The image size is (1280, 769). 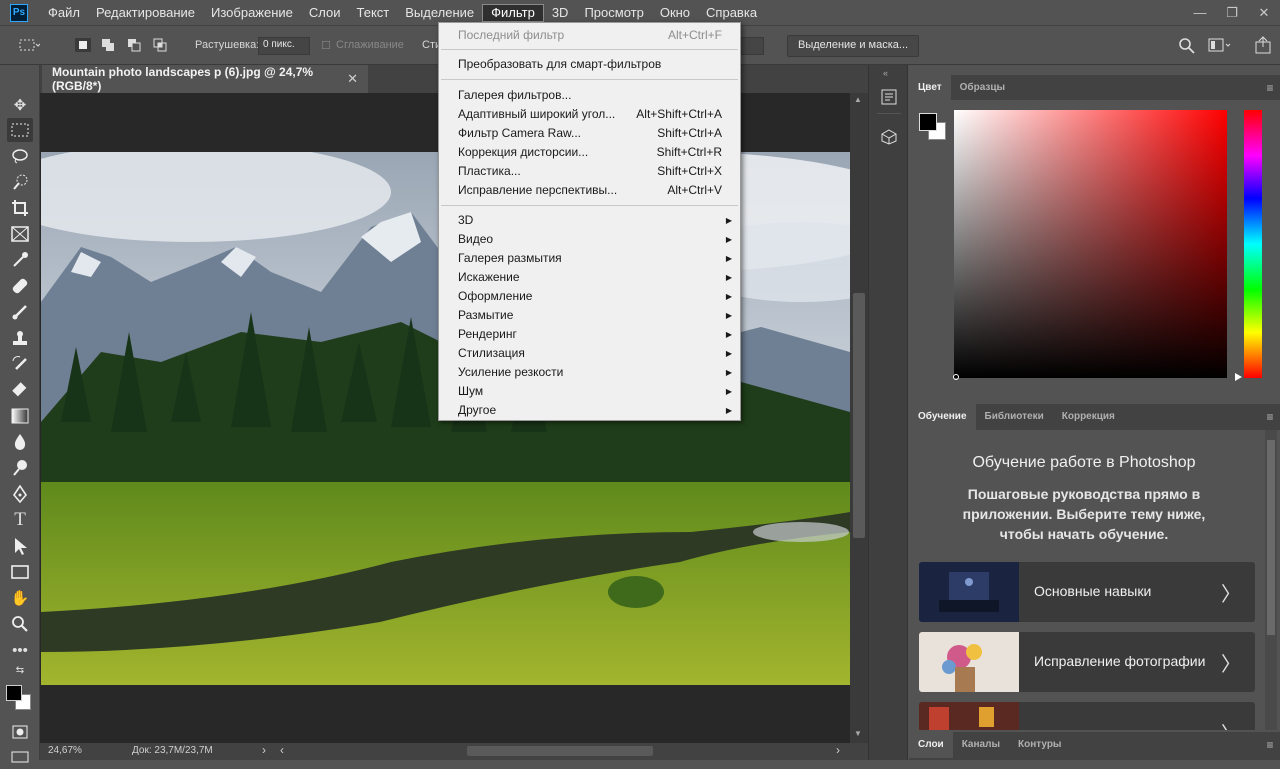 What do you see at coordinates (1270, 417) in the screenshot?
I see `learn-panel-menu-icon: ≡` at bounding box center [1270, 417].